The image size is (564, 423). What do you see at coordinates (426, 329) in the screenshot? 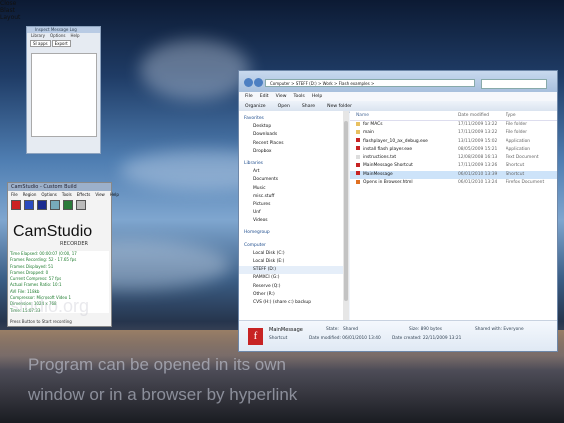
I see `details-size: Size: 890 bytes` at bounding box center [426, 329].